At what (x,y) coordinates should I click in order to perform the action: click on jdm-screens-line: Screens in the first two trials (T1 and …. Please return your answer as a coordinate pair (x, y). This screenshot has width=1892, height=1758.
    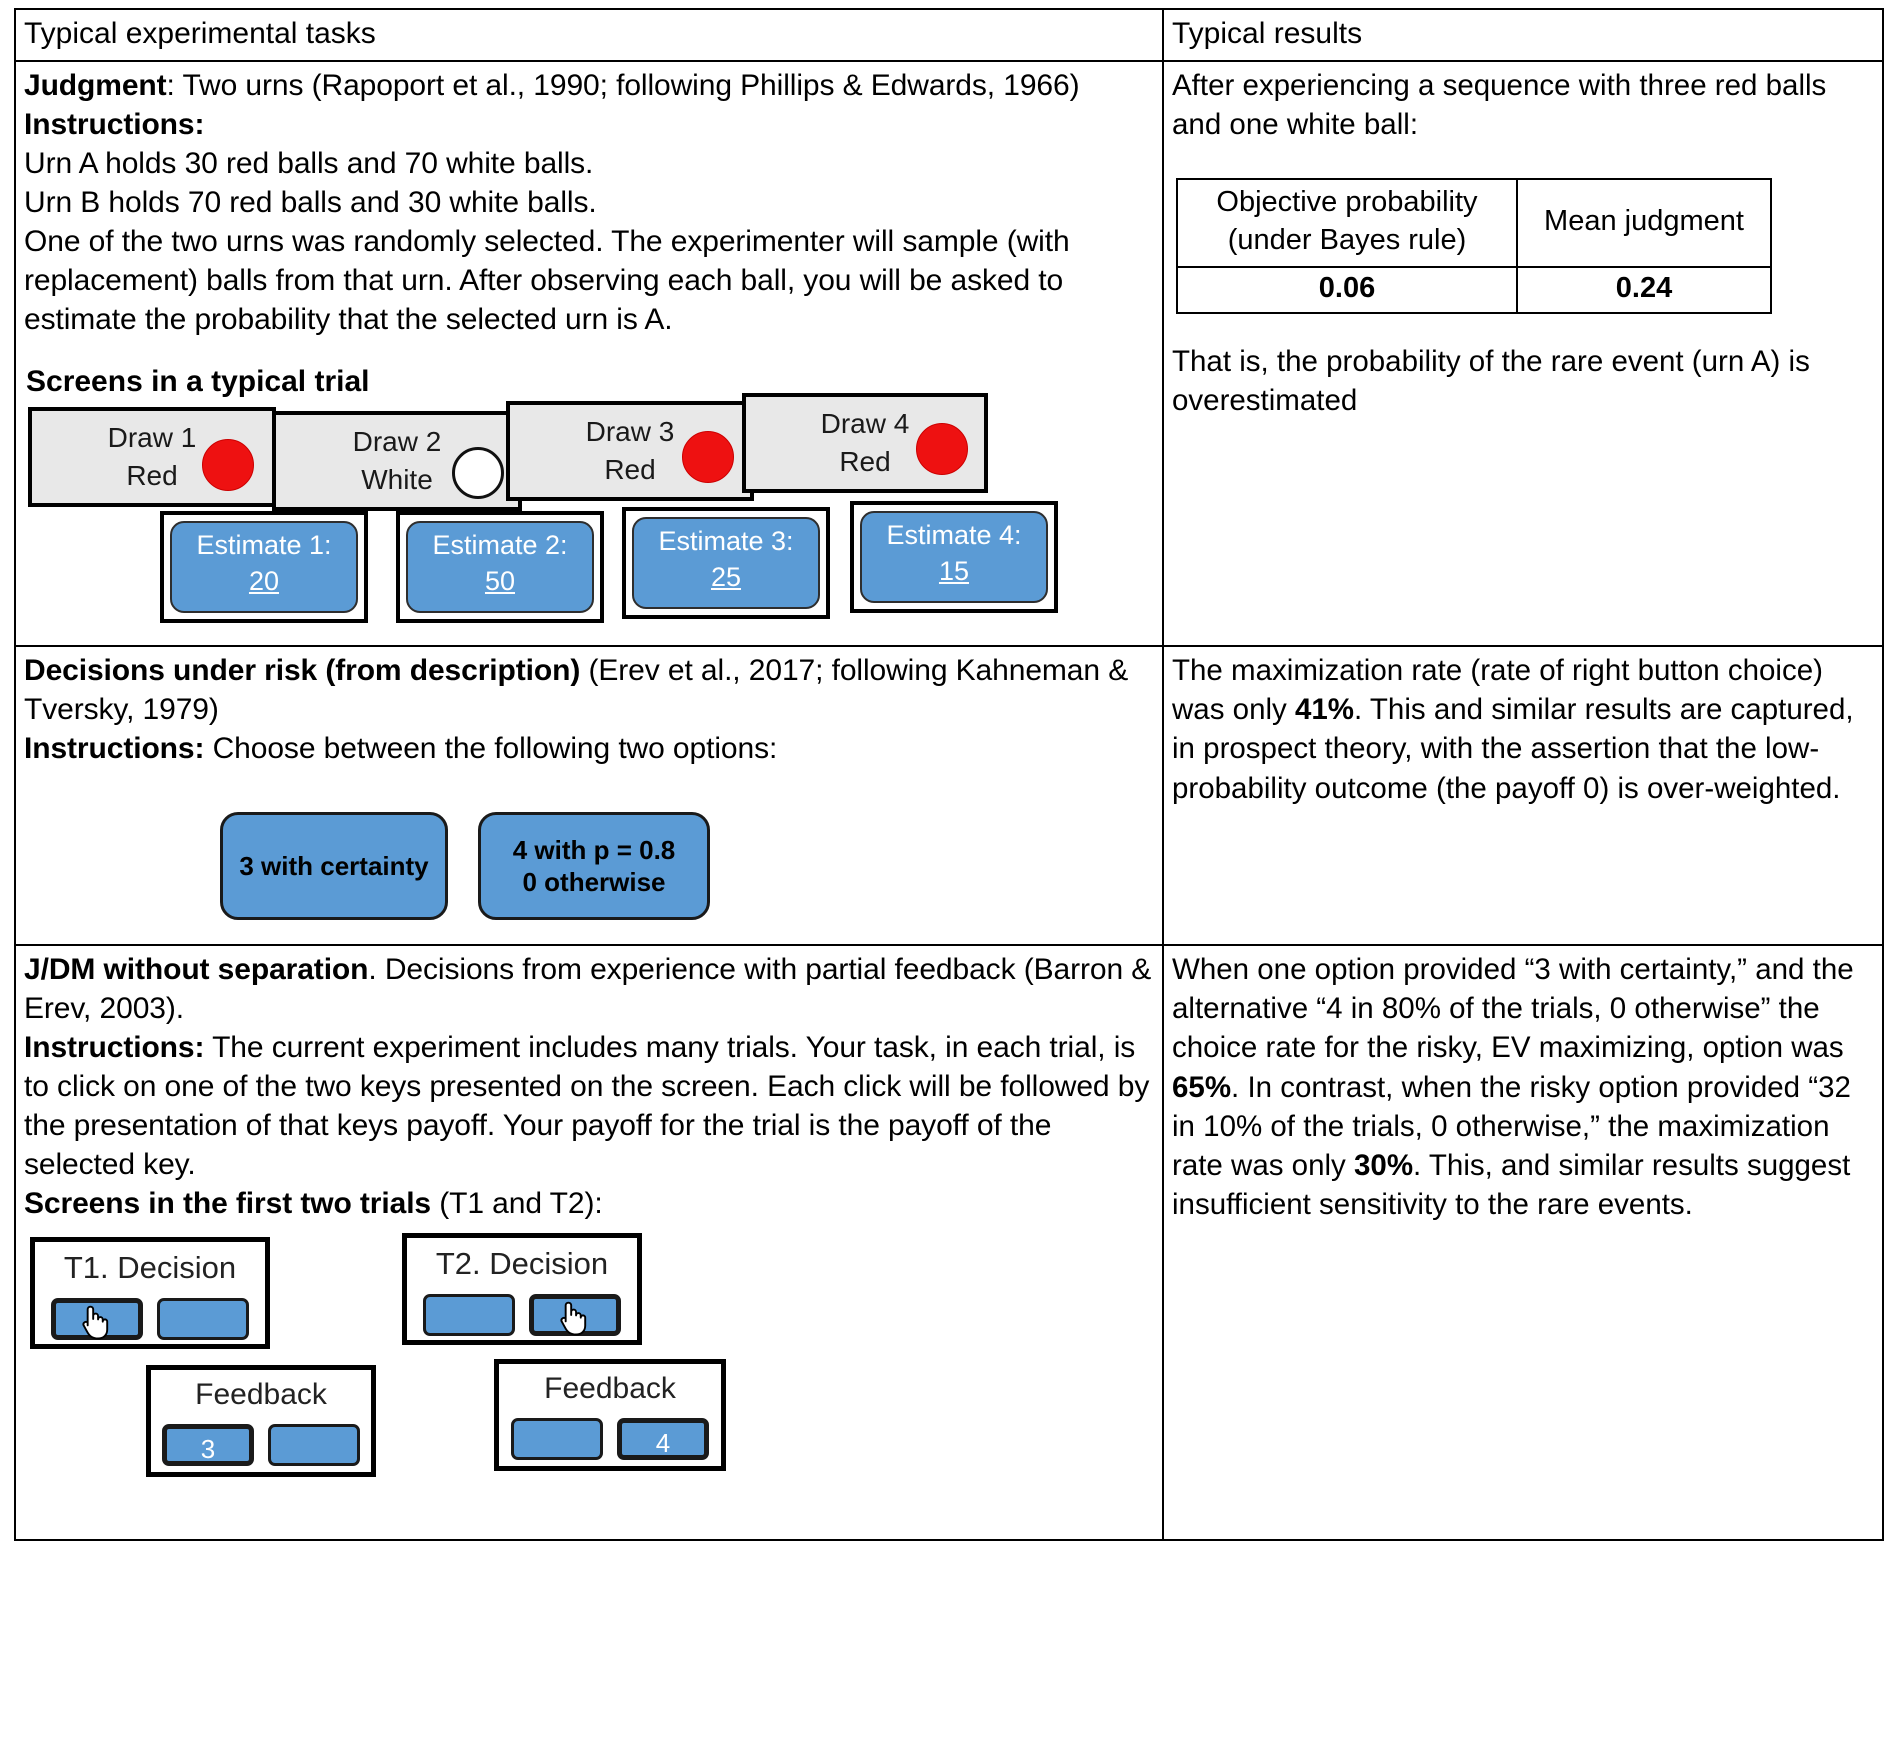
    Looking at the image, I should click on (589, 1203).